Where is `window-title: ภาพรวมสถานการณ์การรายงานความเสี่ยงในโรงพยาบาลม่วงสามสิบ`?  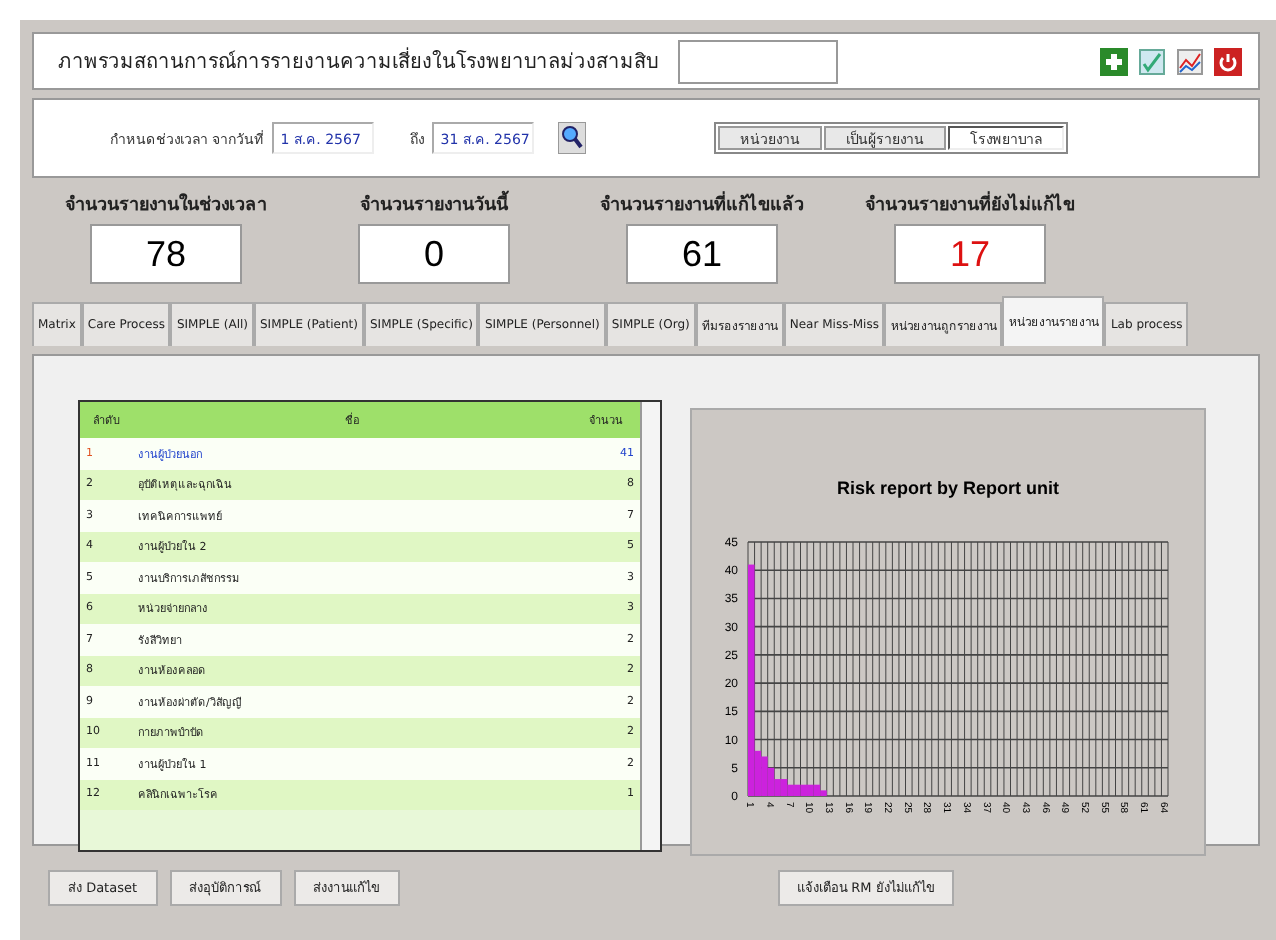 window-title: ภาพรวมสถานการณ์การรายงานความเสี่ยงในโรงพยาบาลม่วงสามสิบ is located at coordinates (358, 61).